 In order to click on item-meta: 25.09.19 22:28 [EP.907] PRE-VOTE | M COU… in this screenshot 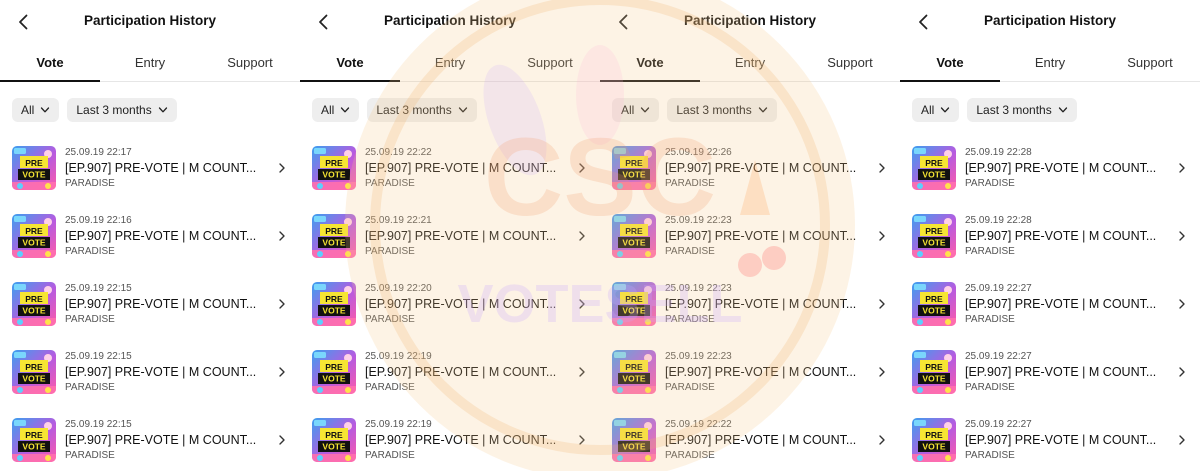, I will do `click(1066, 236)`.